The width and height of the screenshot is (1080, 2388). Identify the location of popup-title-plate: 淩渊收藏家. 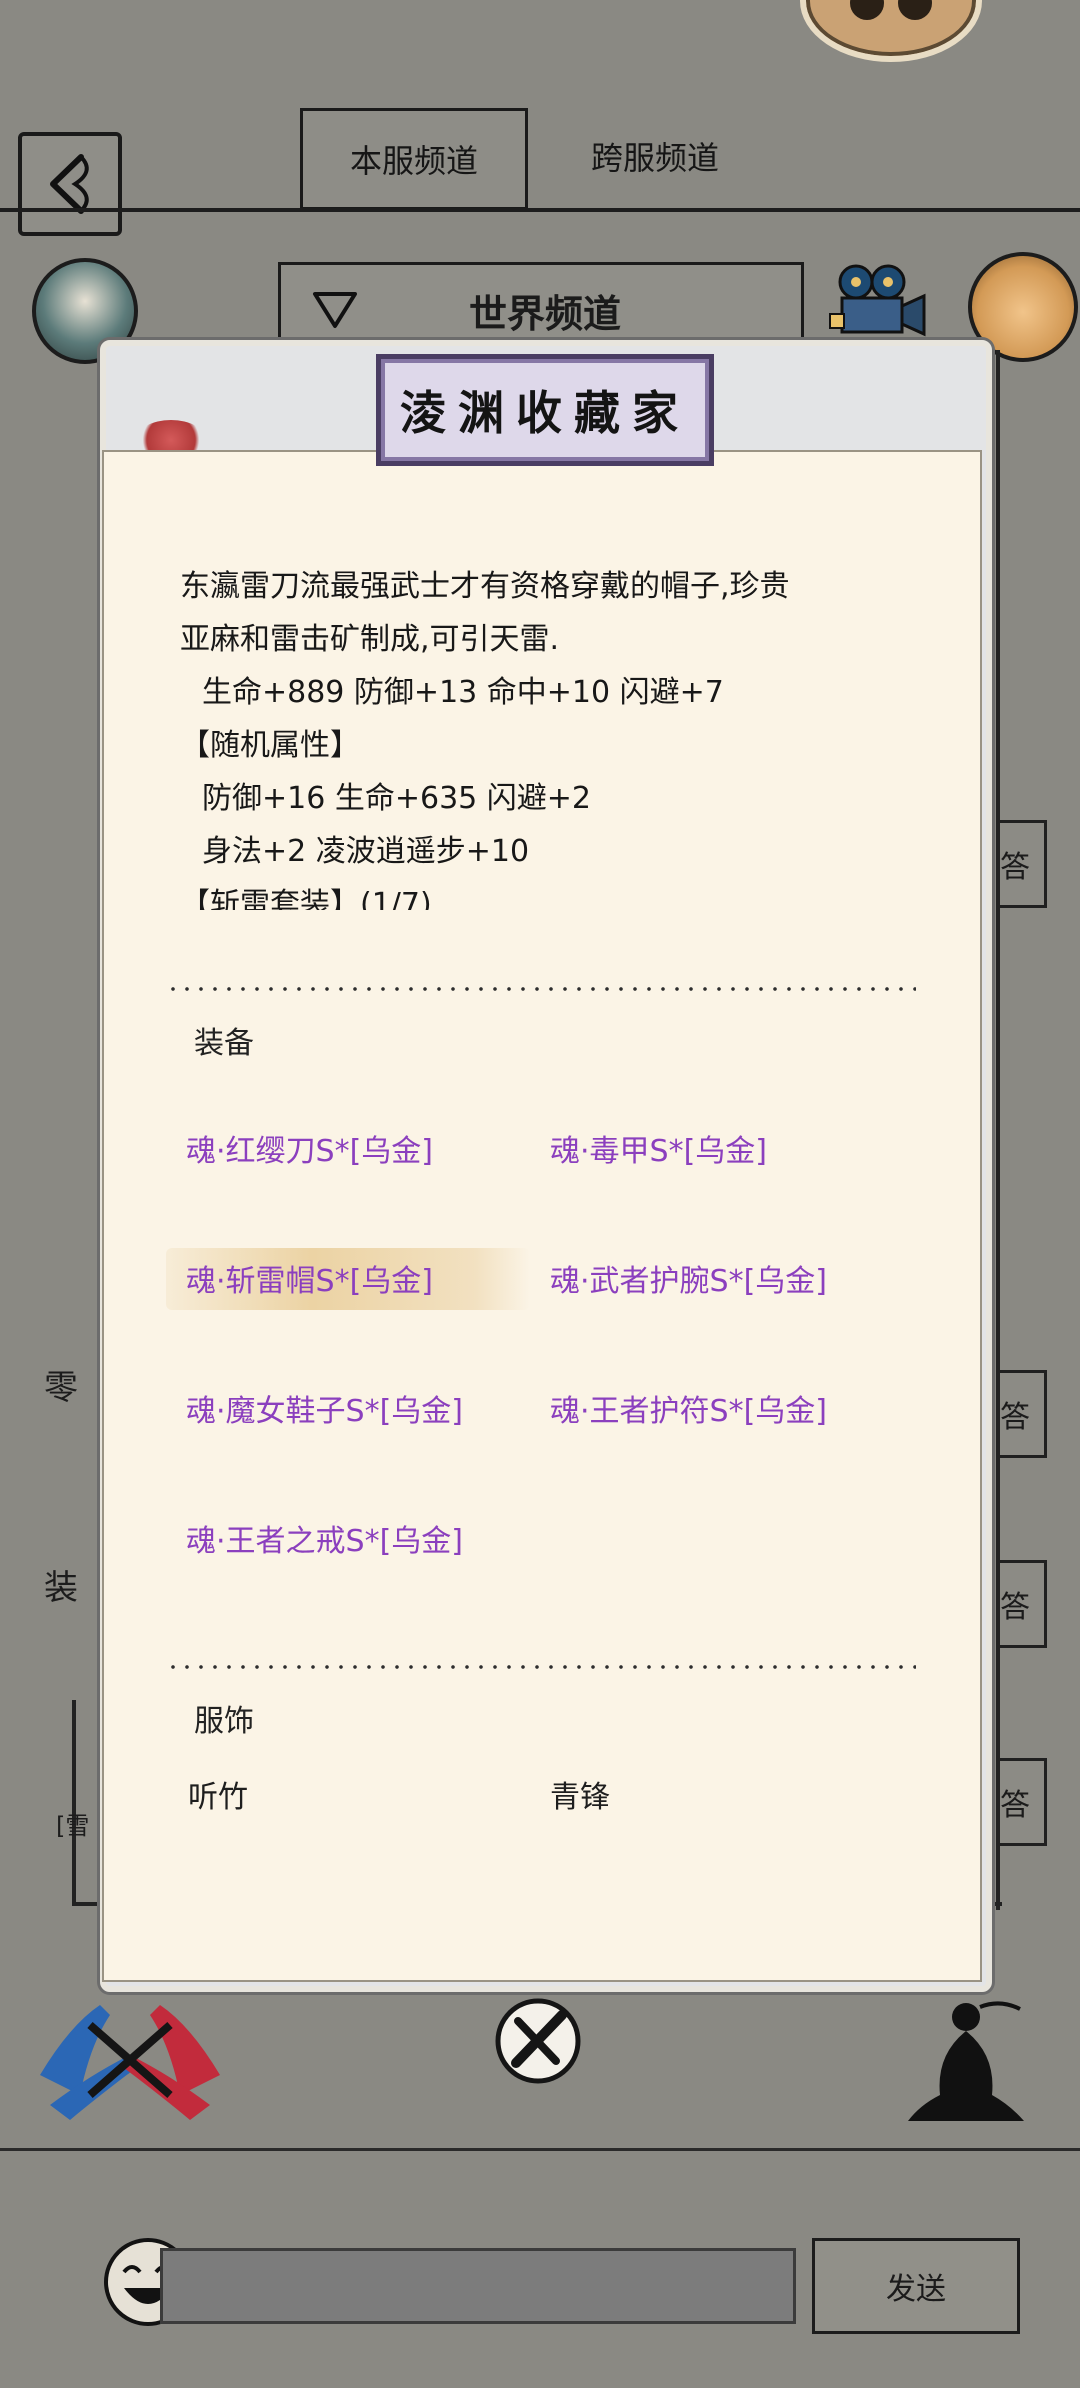
(545, 410).